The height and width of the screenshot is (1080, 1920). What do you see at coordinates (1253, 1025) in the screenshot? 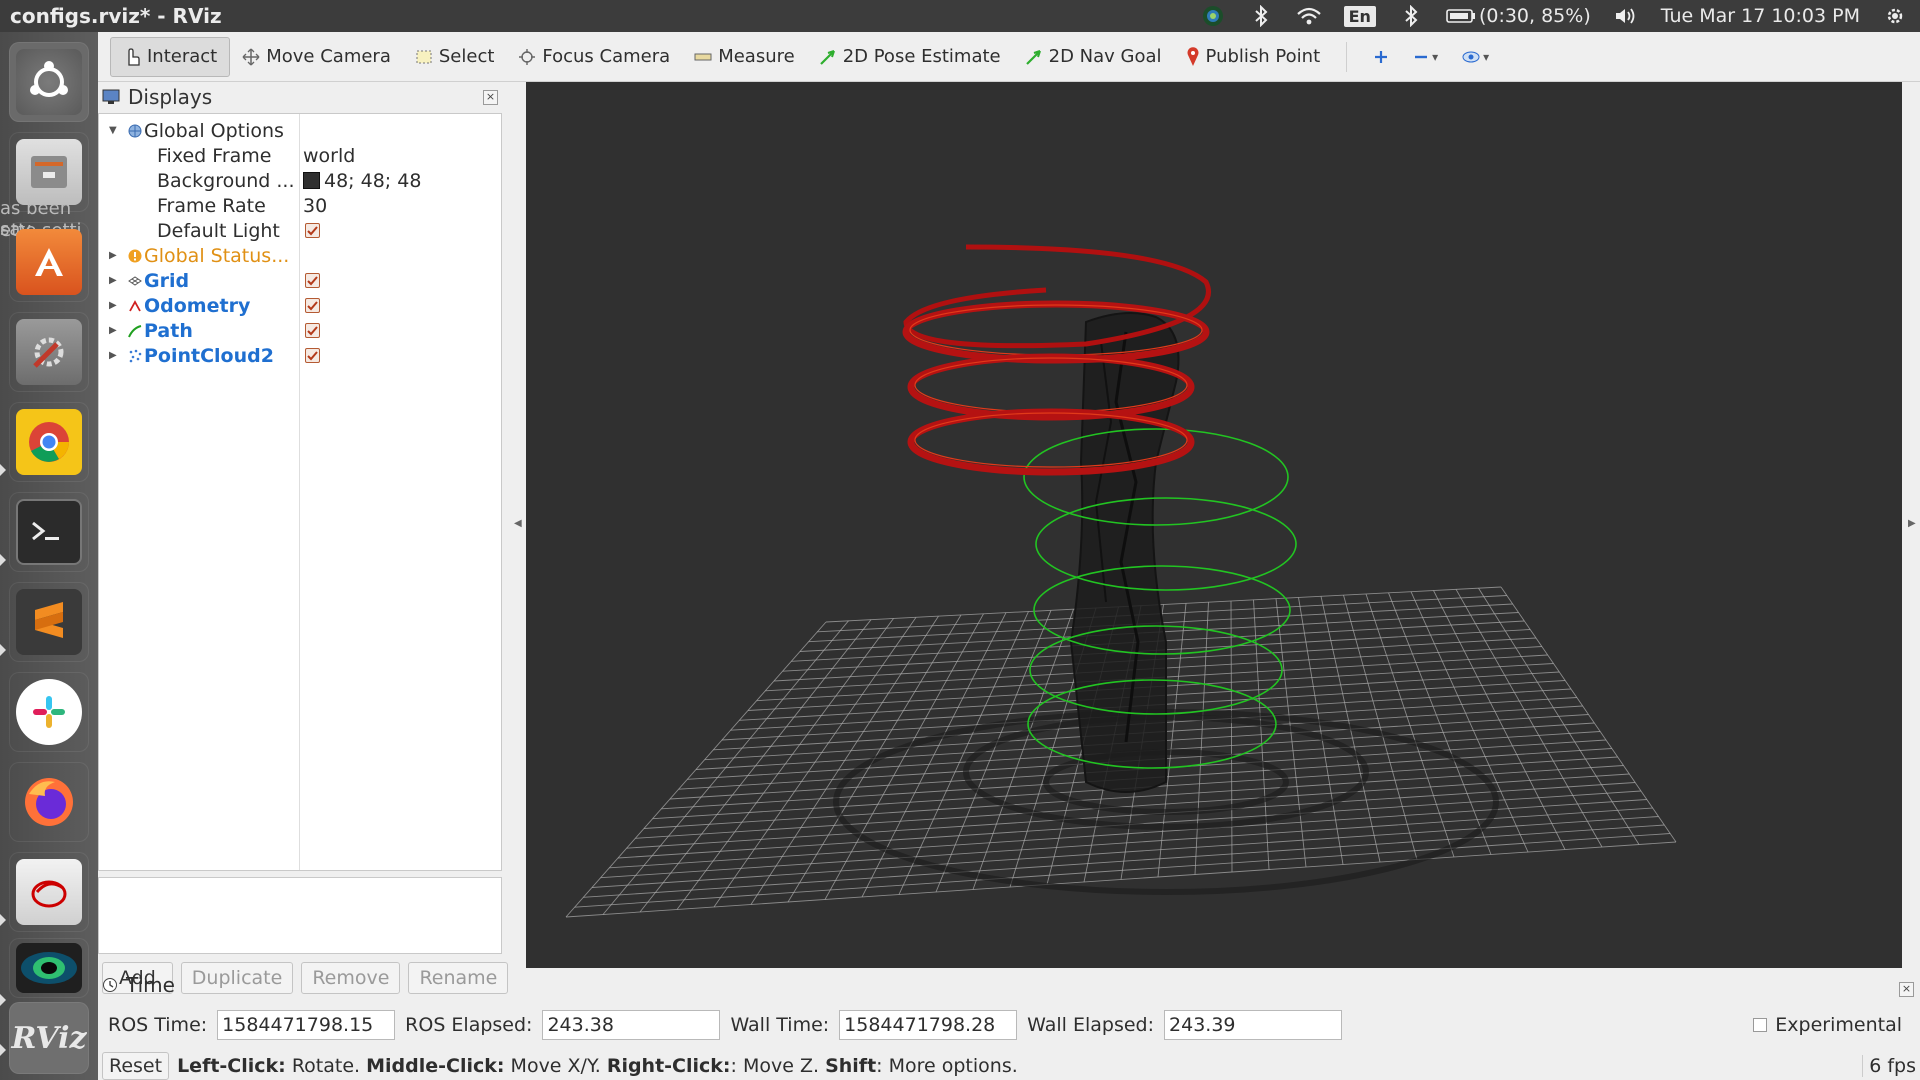
I see `wall-elapsed-field: 243.39` at bounding box center [1253, 1025].